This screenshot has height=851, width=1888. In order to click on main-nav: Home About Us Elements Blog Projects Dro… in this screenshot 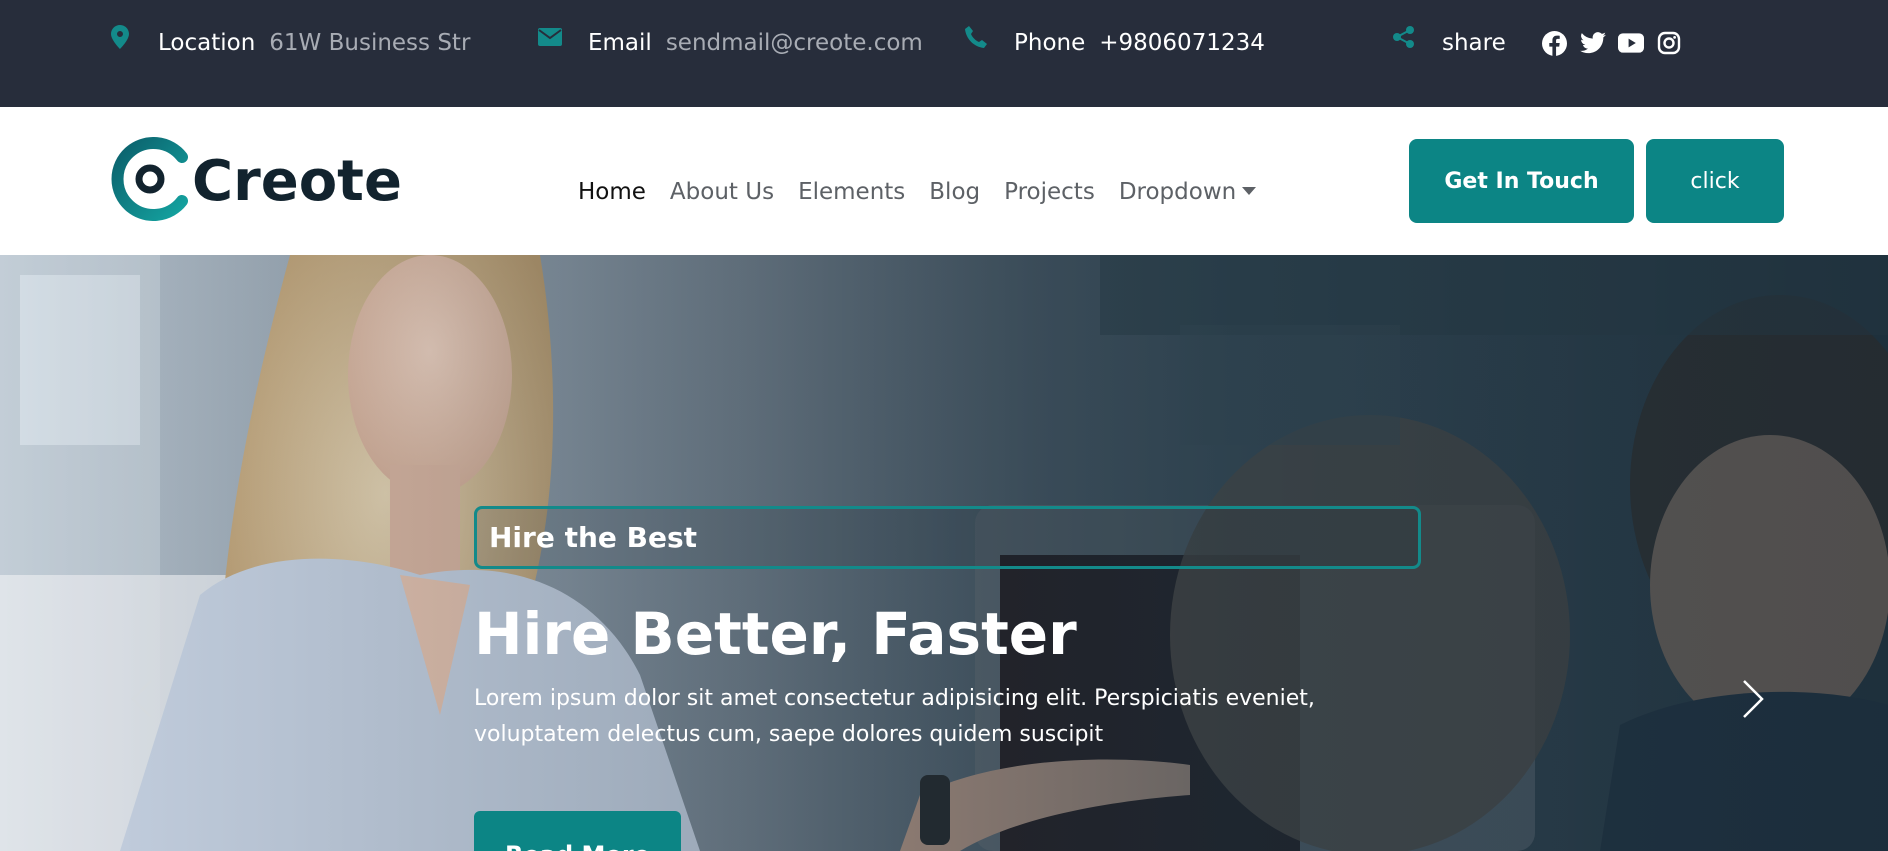, I will do `click(929, 192)`.